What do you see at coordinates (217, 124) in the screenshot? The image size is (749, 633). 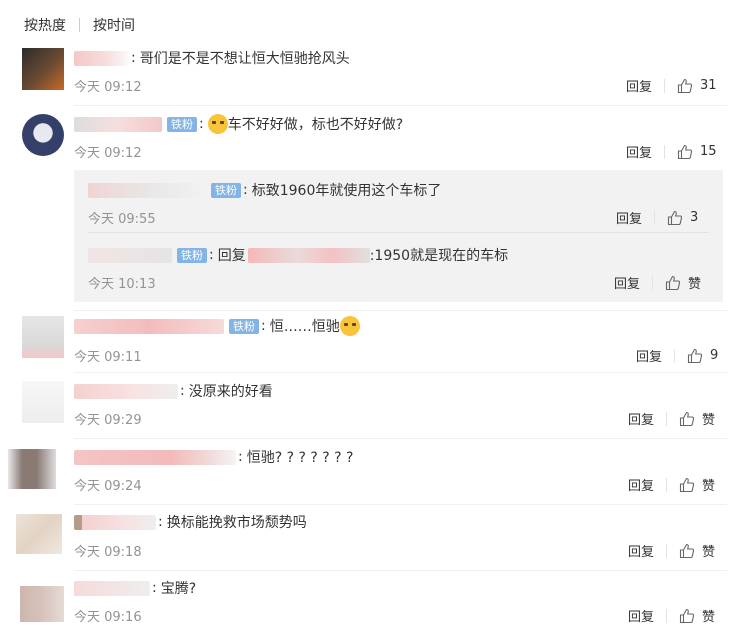 I see `grimace-emoji-icon` at bounding box center [217, 124].